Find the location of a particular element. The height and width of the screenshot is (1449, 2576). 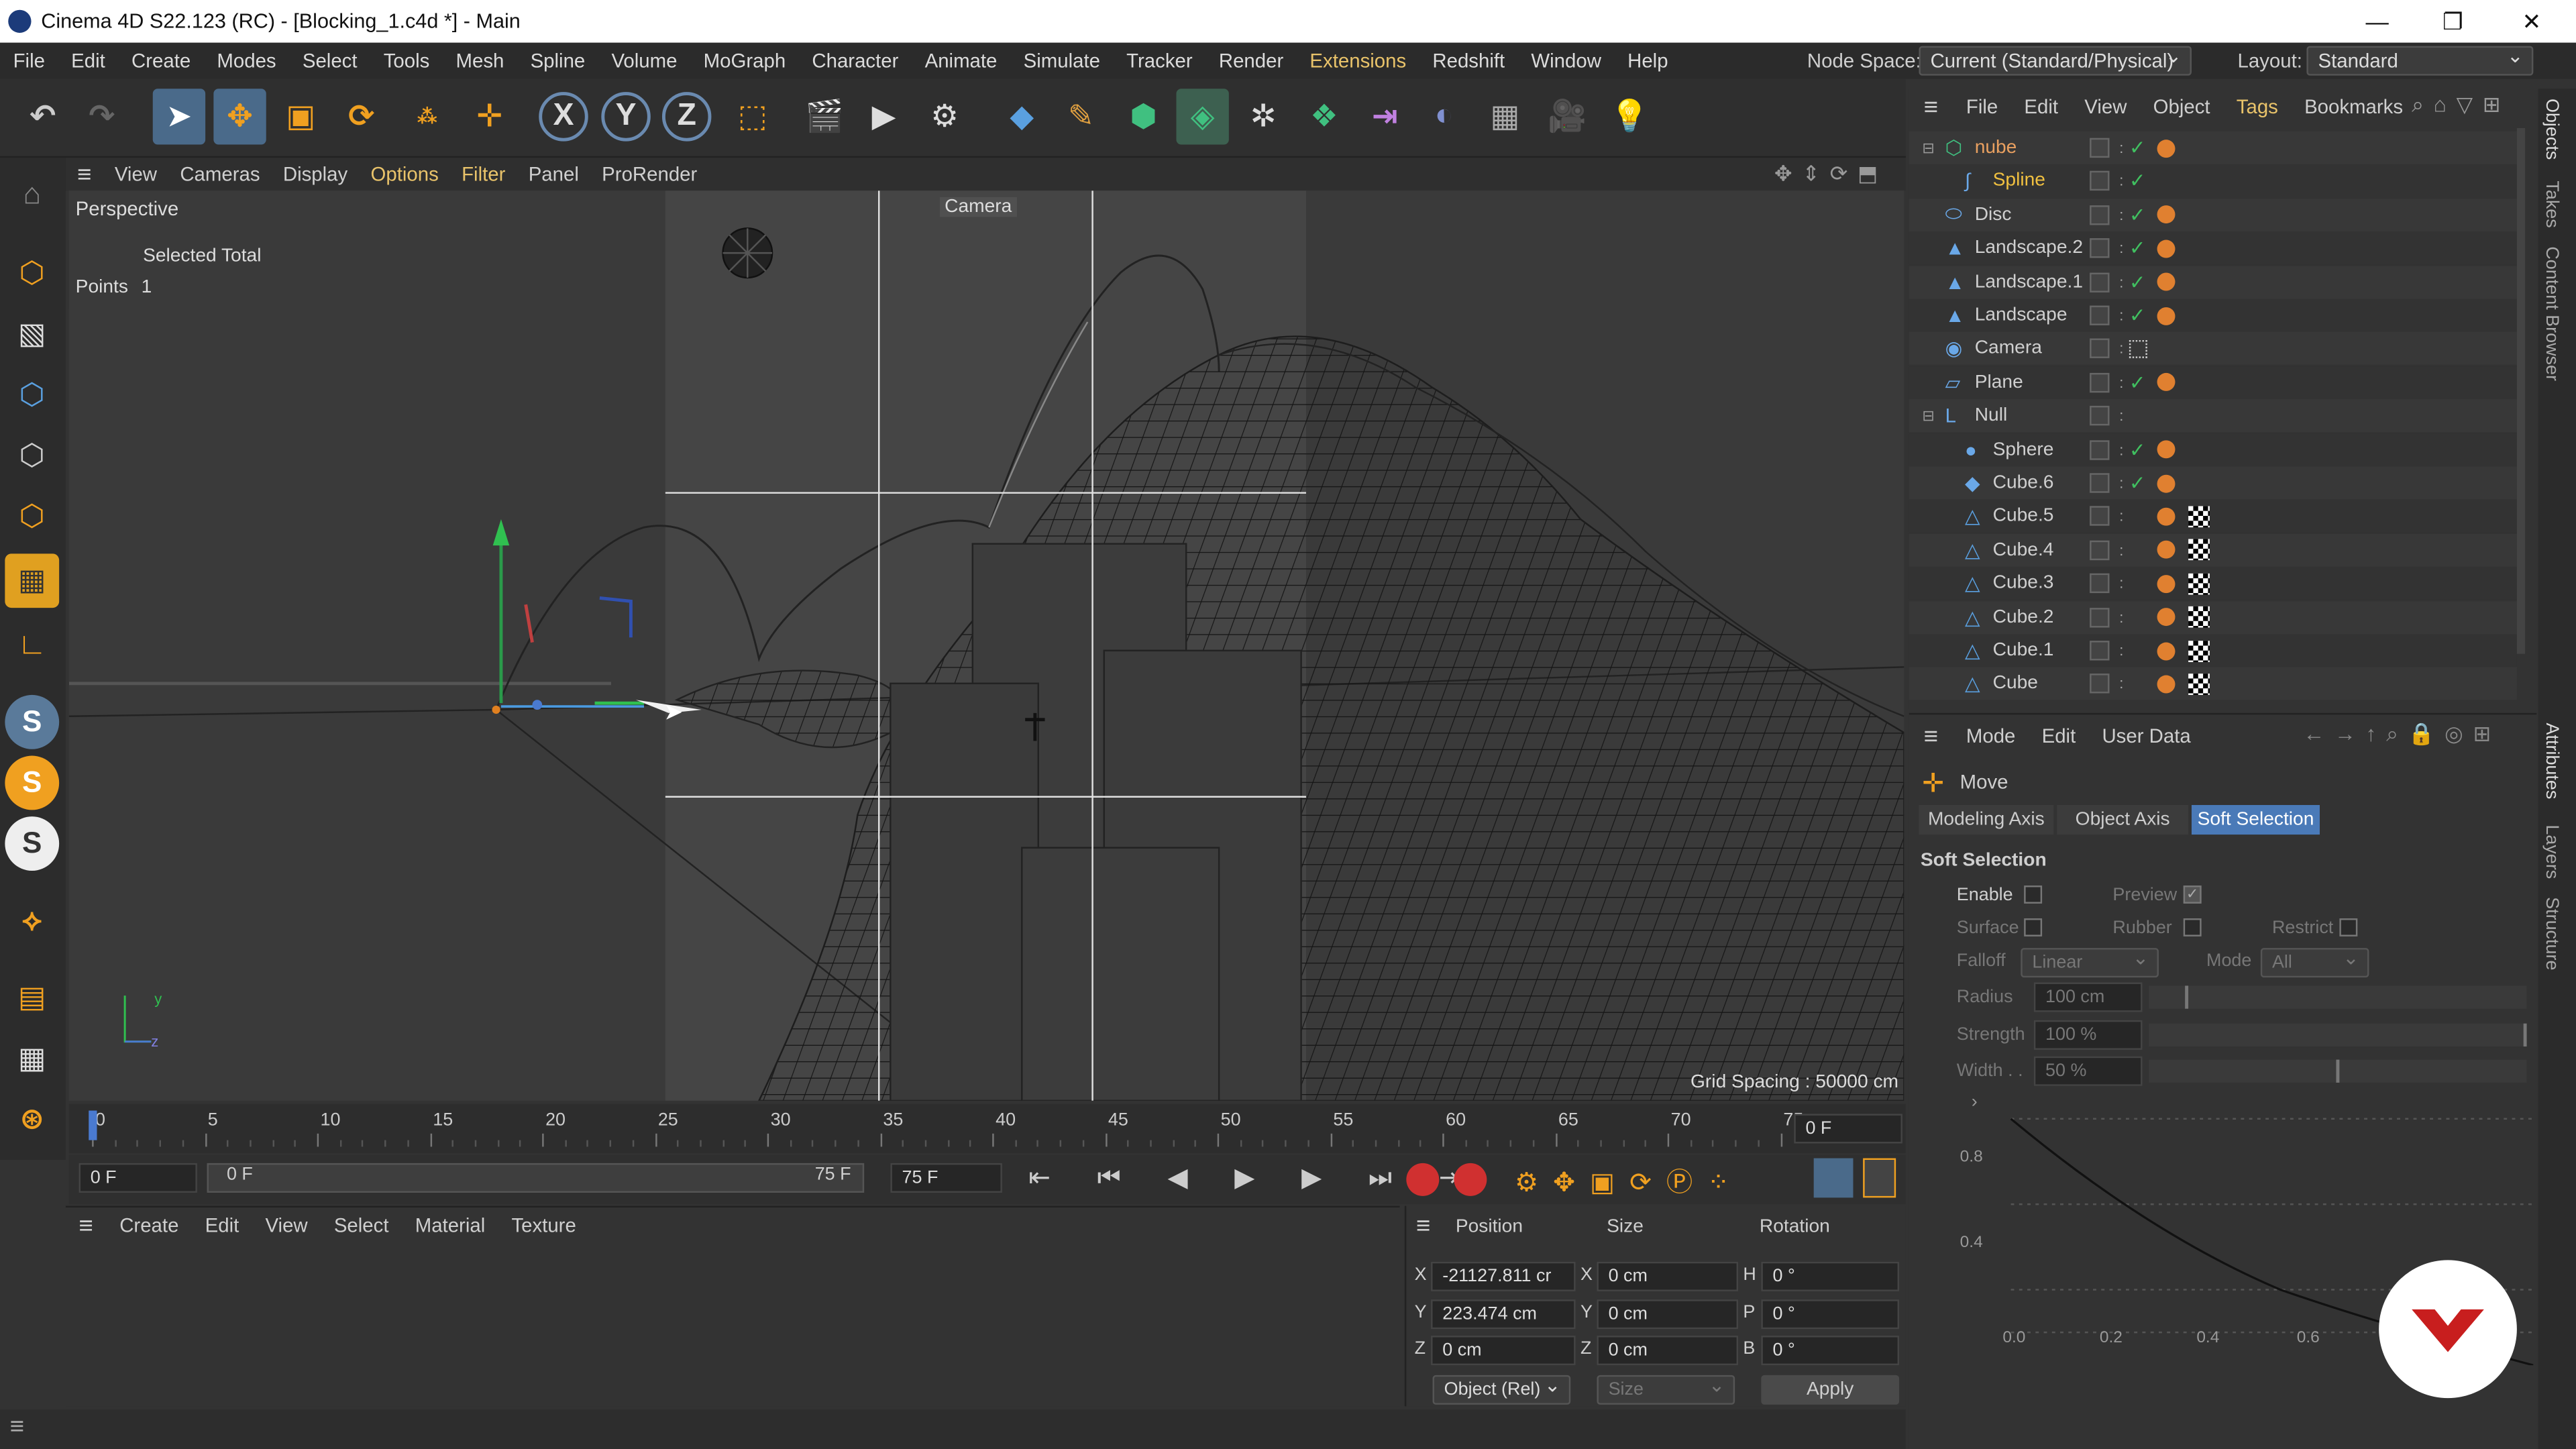

live-select-icon: ➤ is located at coordinates (179, 117).